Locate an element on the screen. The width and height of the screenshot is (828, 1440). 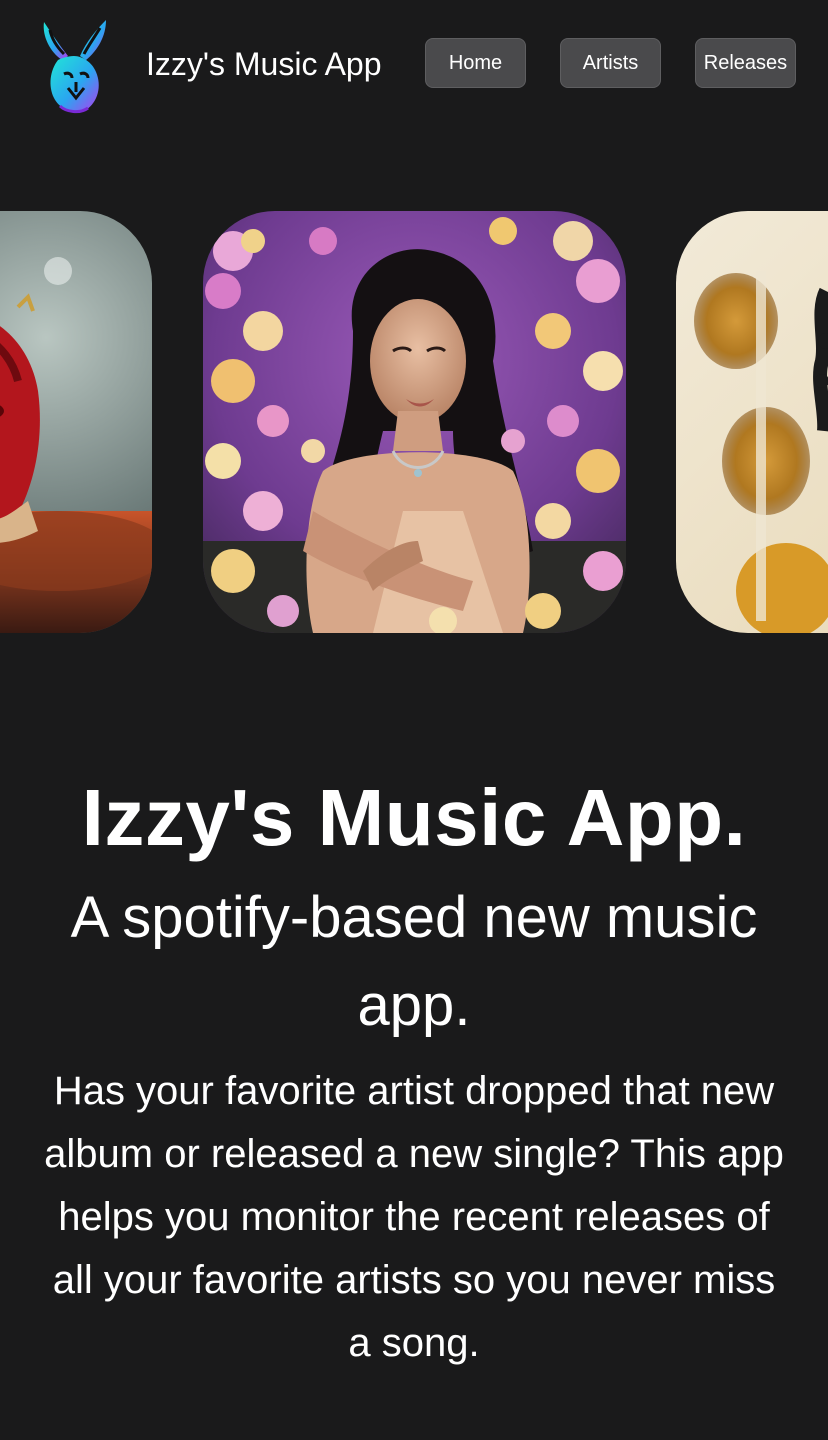
hero-subtitle: A spotify-based new music app. is located at coordinates (414, 961).